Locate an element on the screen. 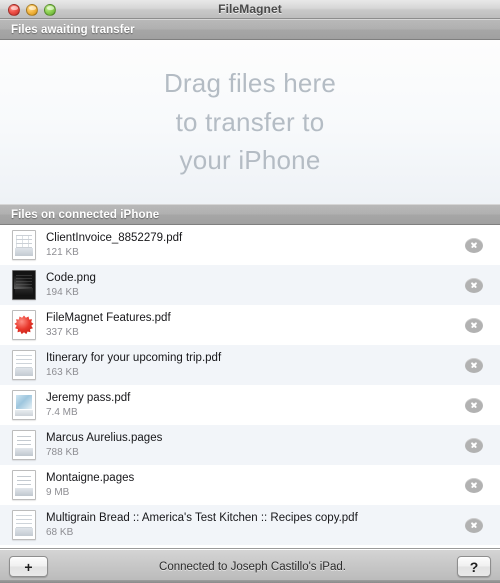 The image size is (500, 583). file-info: Jeremy pass.pdf 7.4 MB is located at coordinates (255, 405).